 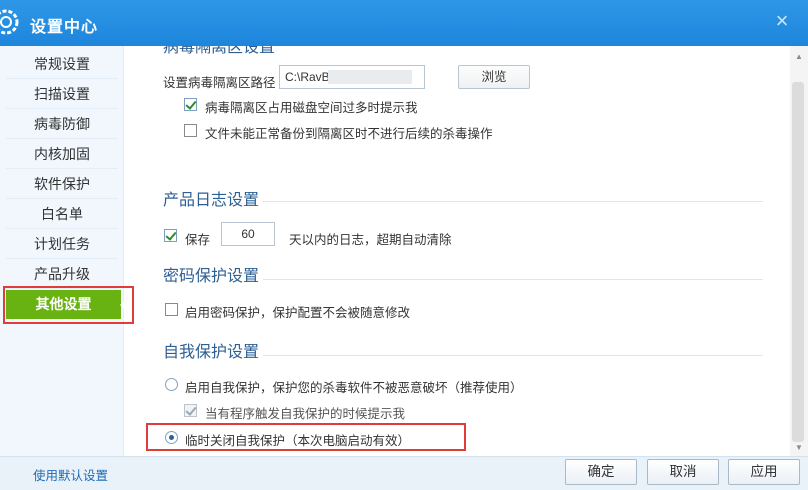 I want to click on sidebar-item-virus-defense: 病毒防御, so click(x=62, y=124).